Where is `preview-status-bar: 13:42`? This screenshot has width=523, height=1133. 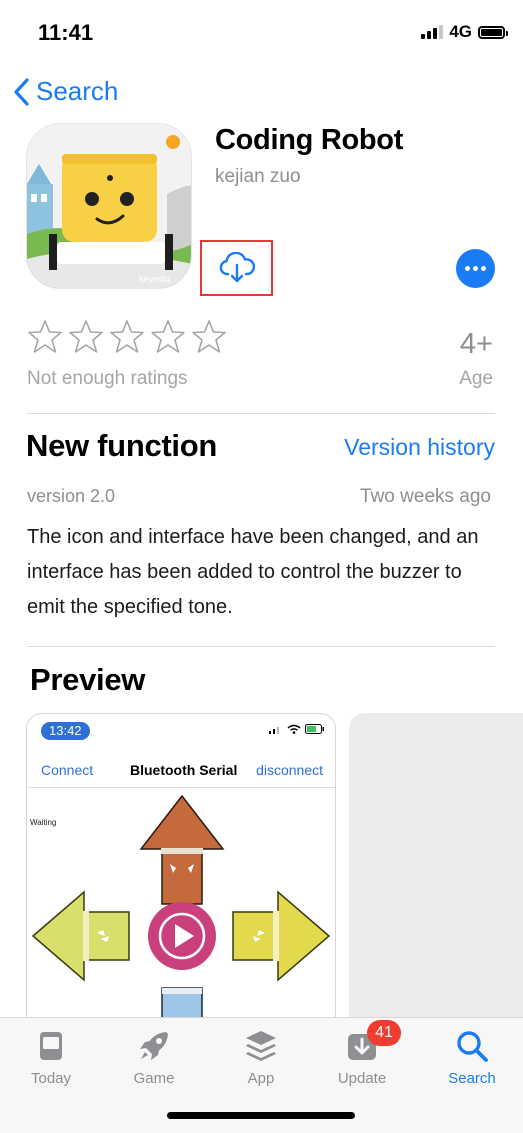
preview-status-bar: 13:42 is located at coordinates (181, 732).